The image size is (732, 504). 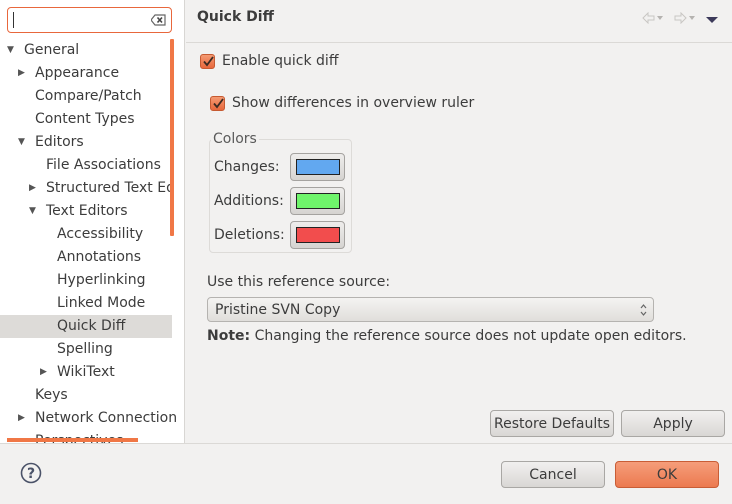 I want to click on tree-item-content-types: Content Types, so click(x=86, y=119).